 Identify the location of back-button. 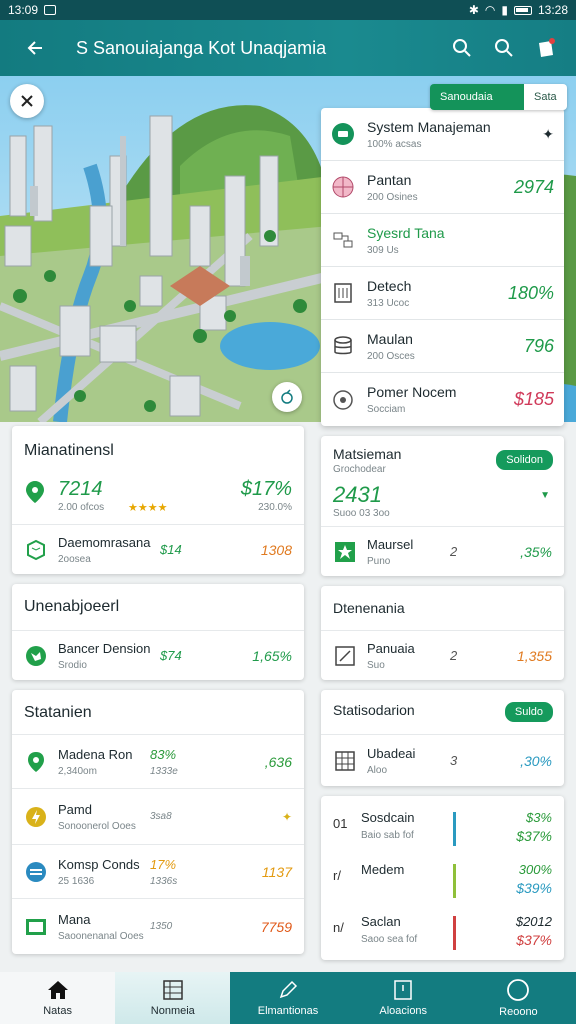
(36, 48).